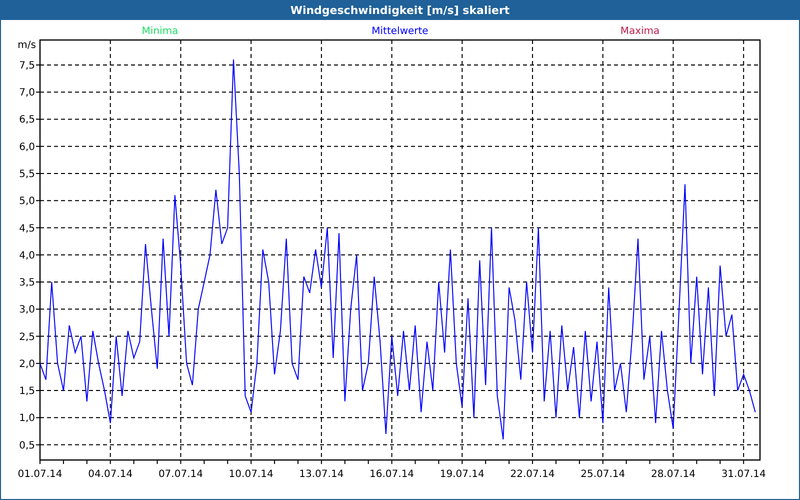 Image resolution: width=800 pixels, height=500 pixels. Describe the element at coordinates (27, 45) in the screenshot. I see `y-axis-unit: m/s` at that location.